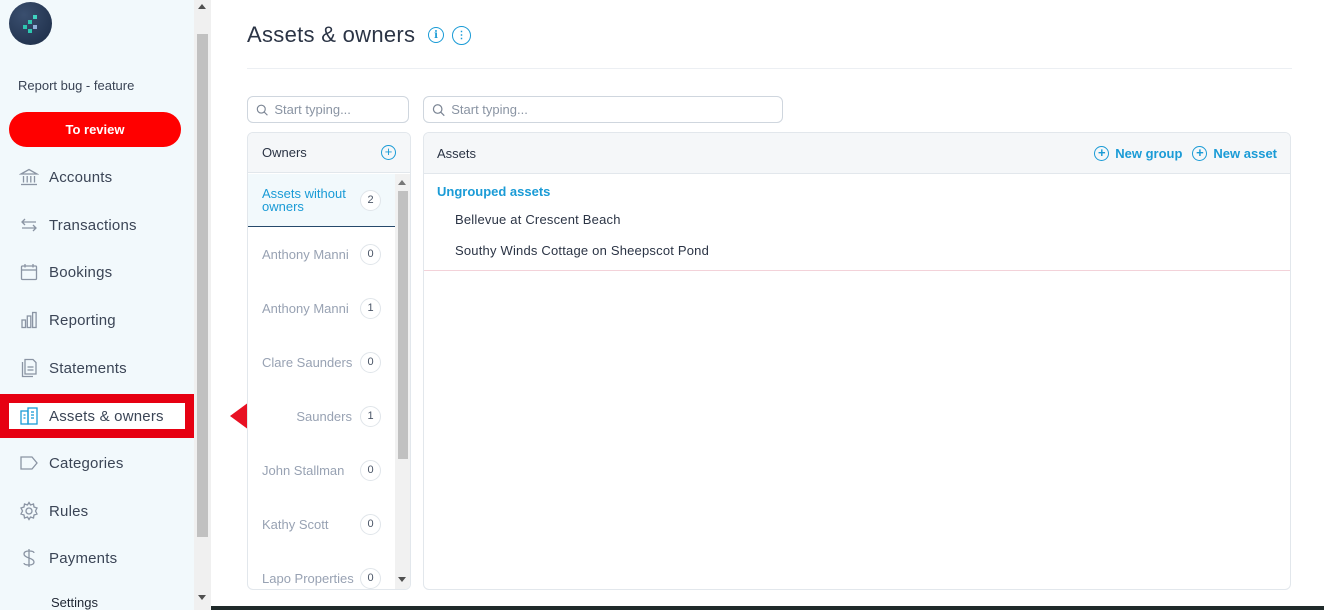 The width and height of the screenshot is (1324, 610). I want to click on page-title: Assets & owners, so click(331, 34).